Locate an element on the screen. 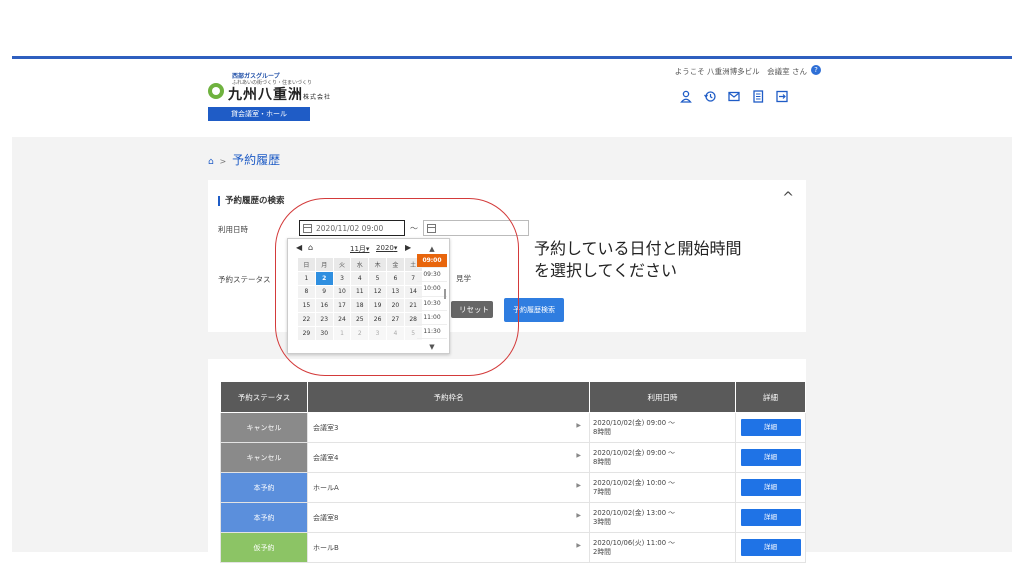 This screenshot has height=576, width=1024. page-title: 予約履歴 is located at coordinates (256, 160).